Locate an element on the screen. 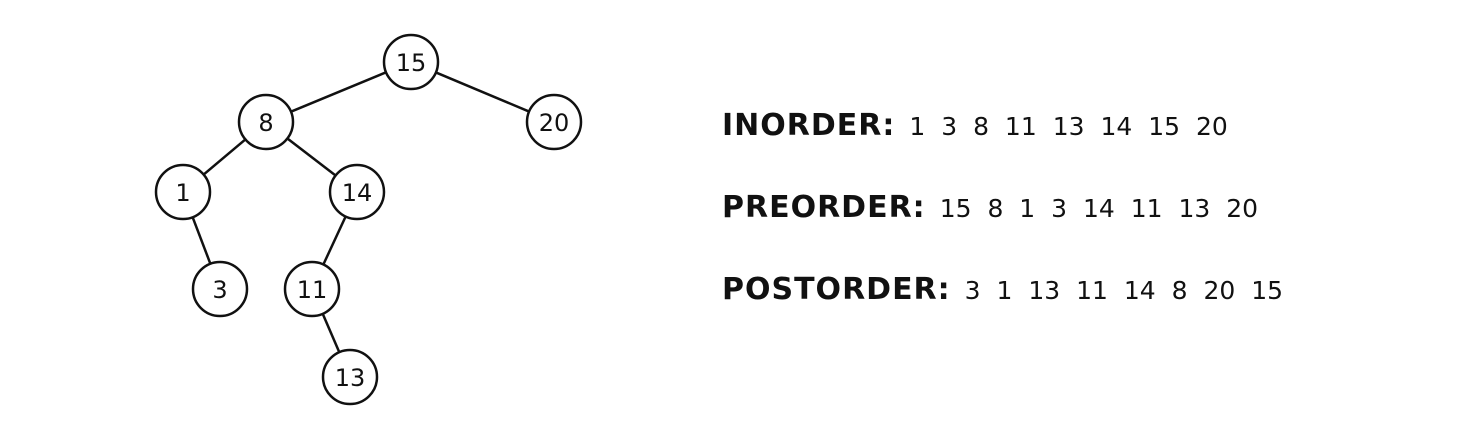  node-3: 3 is located at coordinates (220, 289).